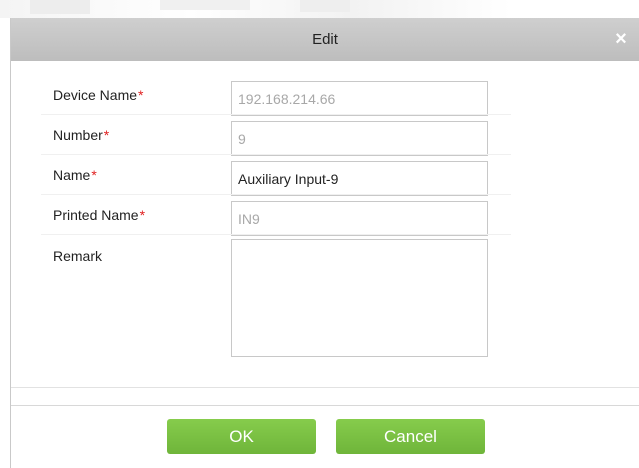 The height and width of the screenshot is (468, 639). I want to click on cancel-button: Cancel, so click(410, 436).